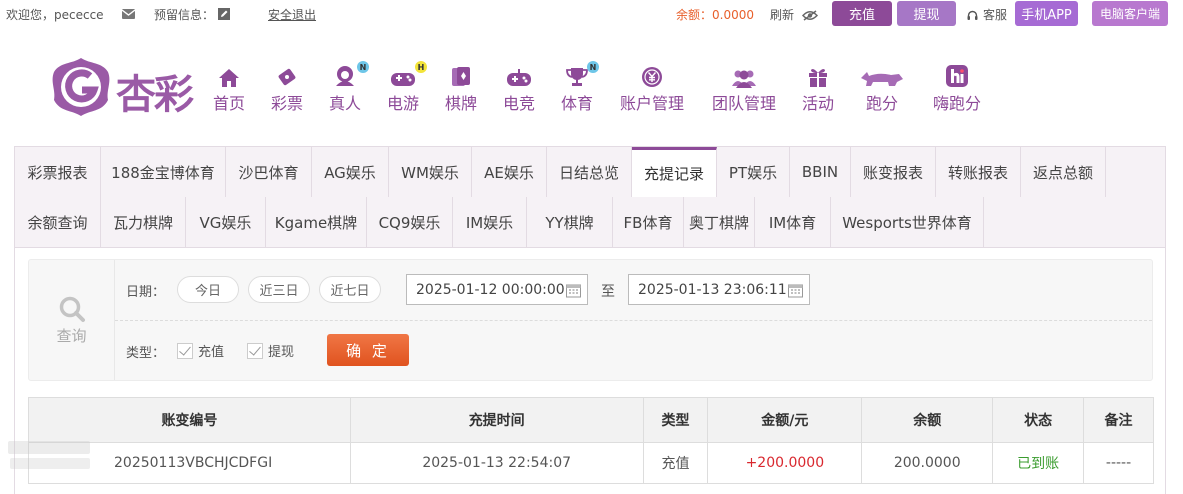 Image resolution: width=1183 pixels, height=494 pixels. I want to click on welcome-text: 欢迎您，pececce, so click(55, 15).